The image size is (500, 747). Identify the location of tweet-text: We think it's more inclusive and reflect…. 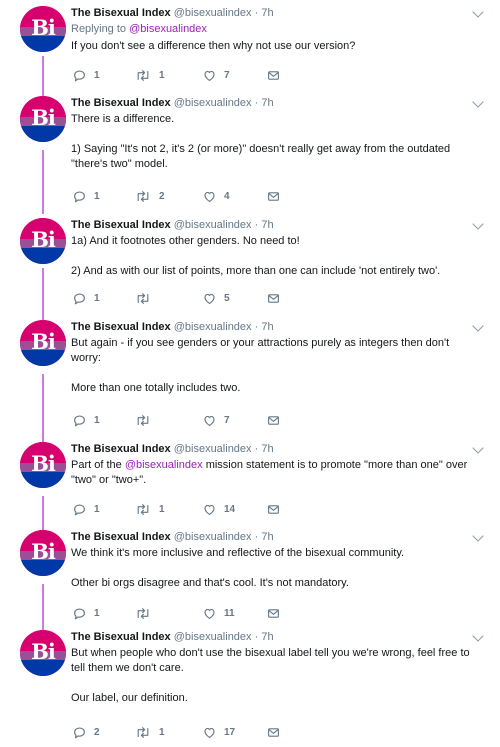
(238, 568).